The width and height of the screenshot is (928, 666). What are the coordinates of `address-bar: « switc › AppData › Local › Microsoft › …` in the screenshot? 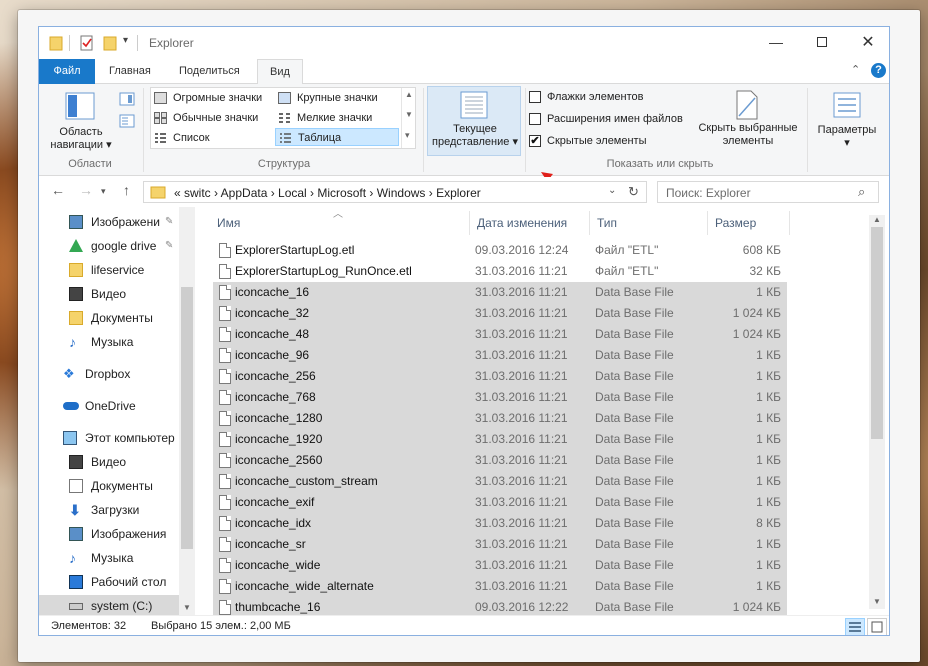 It's located at (395, 192).